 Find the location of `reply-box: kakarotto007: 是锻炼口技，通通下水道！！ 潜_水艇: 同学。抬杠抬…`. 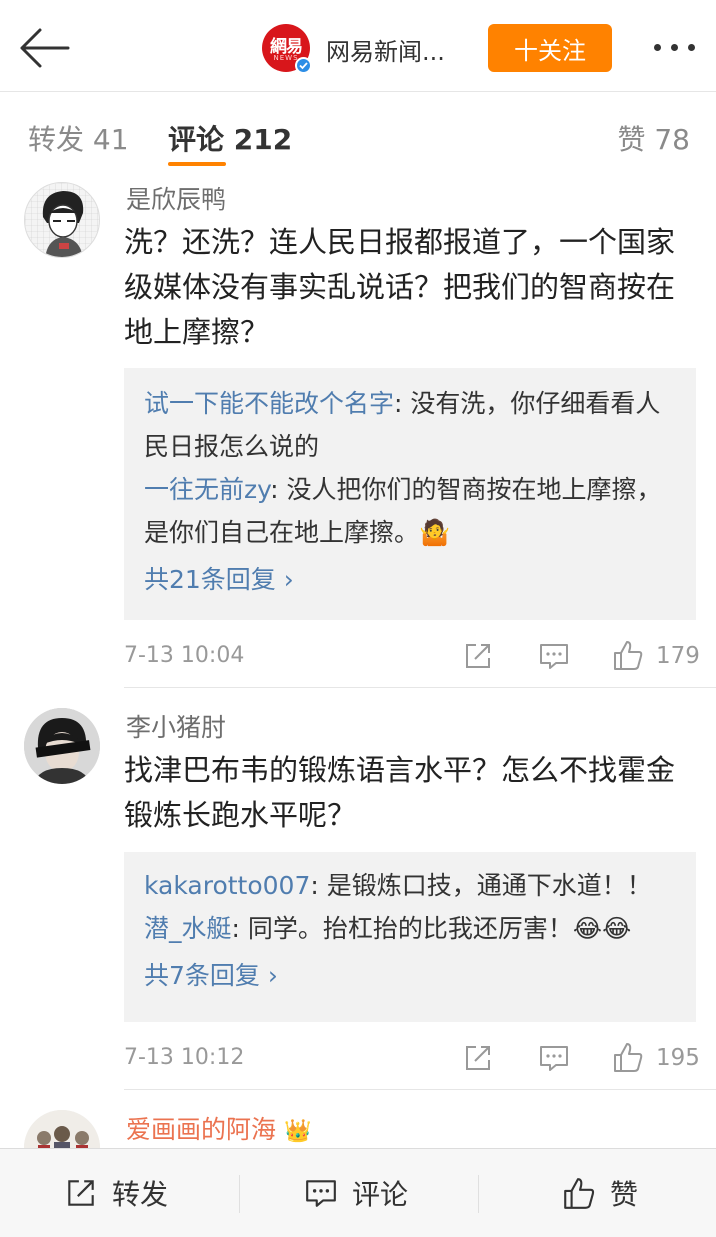

reply-box: kakarotto007: 是锻炼口技，通通下水道！！ 潜_水艇: 同学。抬杠抬… is located at coordinates (410, 937).